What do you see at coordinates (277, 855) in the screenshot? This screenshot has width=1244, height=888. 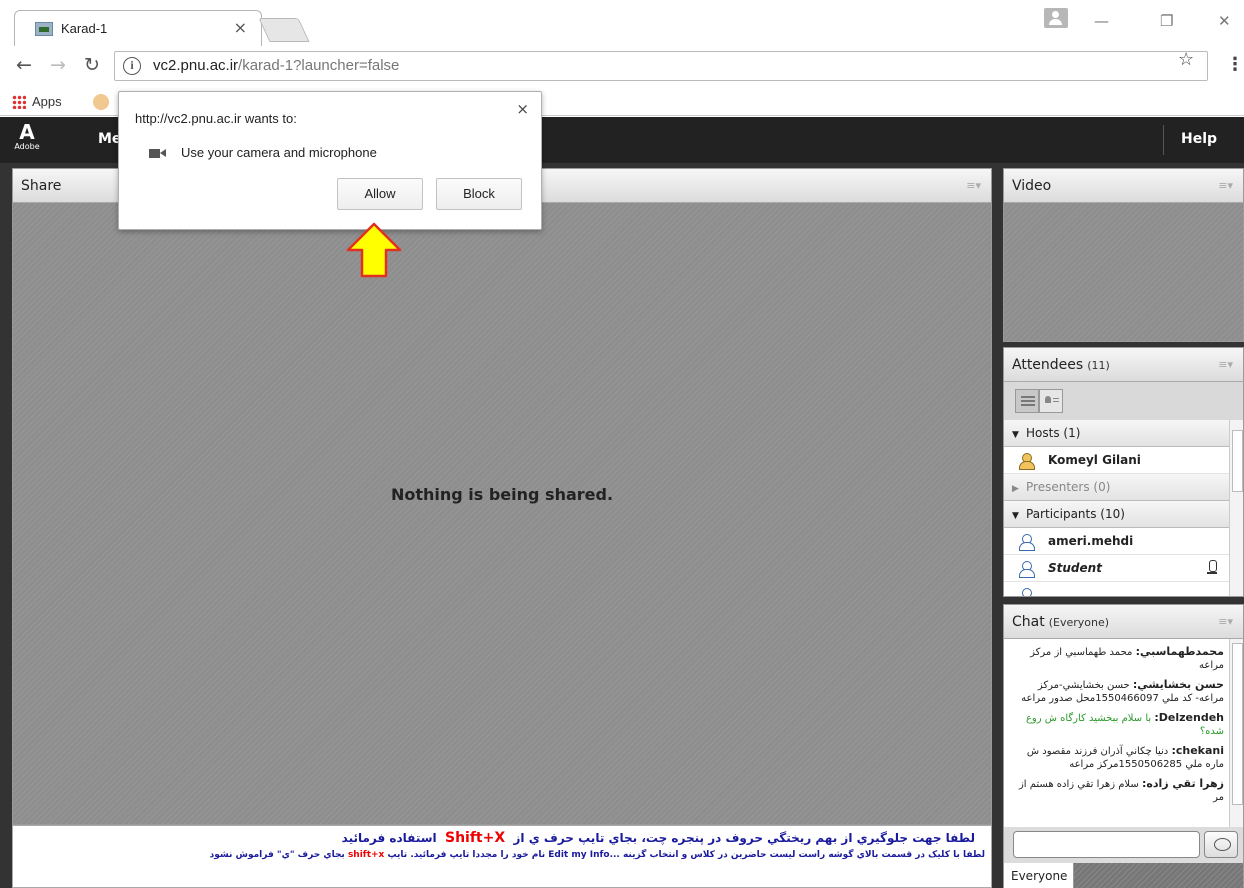 I see `notice-line-2-end: بجاي حرف "ي" فراموش نشود` at bounding box center [277, 855].